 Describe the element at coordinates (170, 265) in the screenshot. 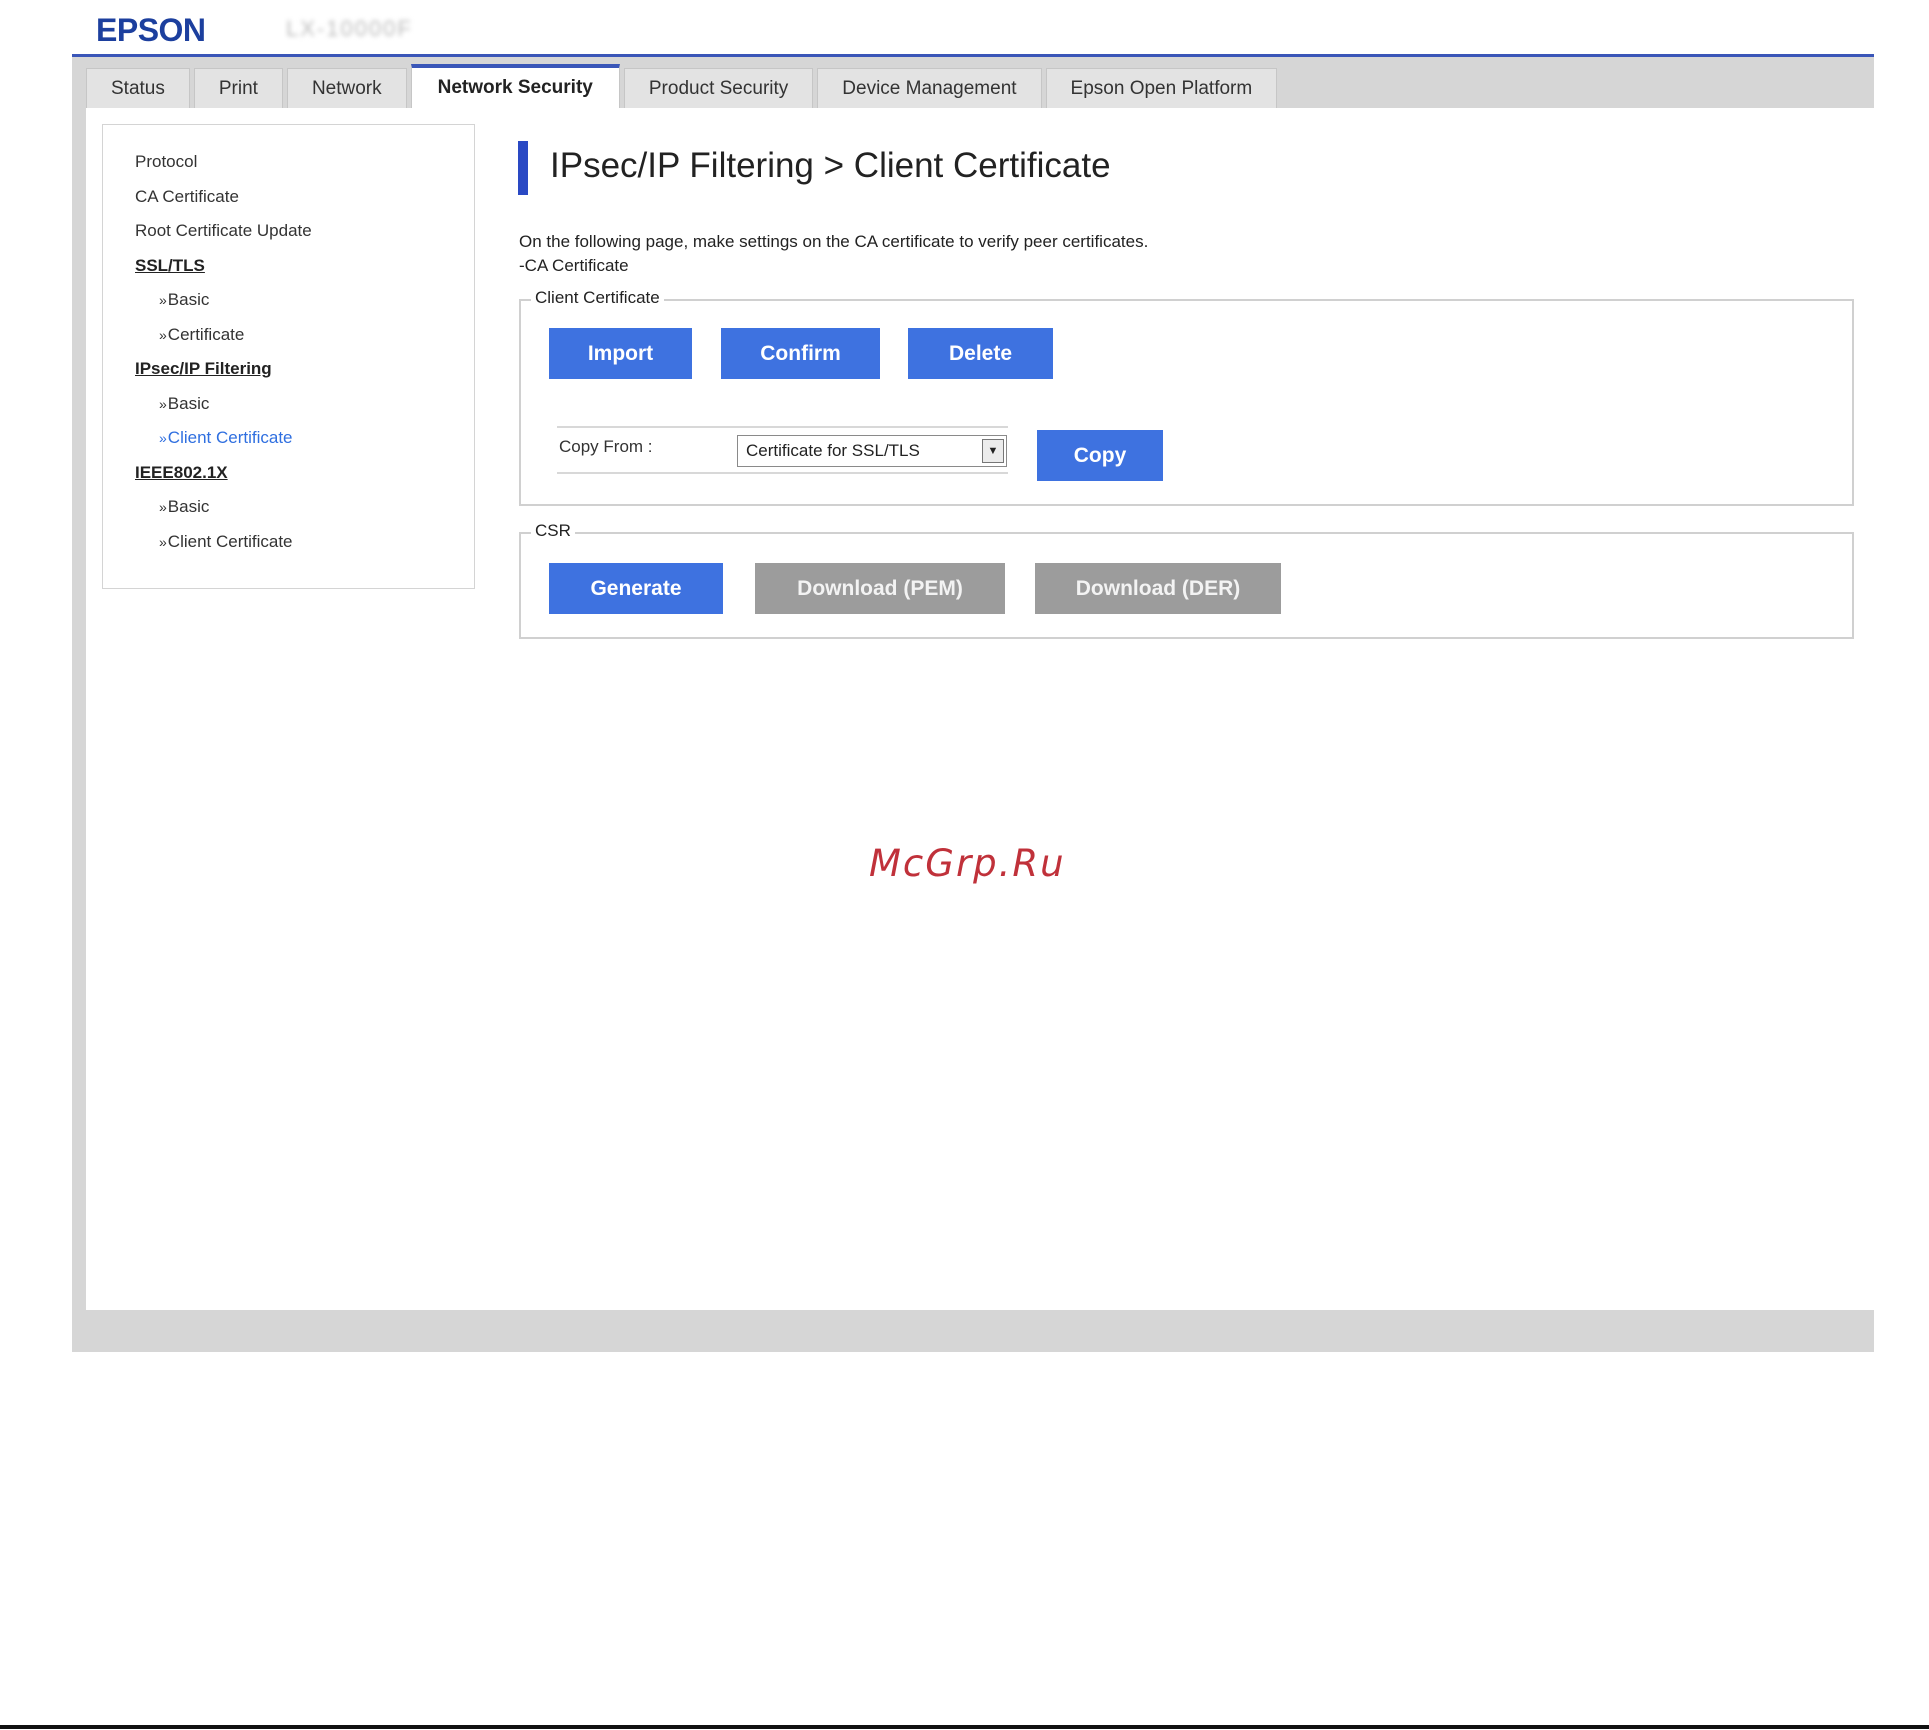

I see `sidebar-group-ssl-tls: SSL/TLS` at that location.